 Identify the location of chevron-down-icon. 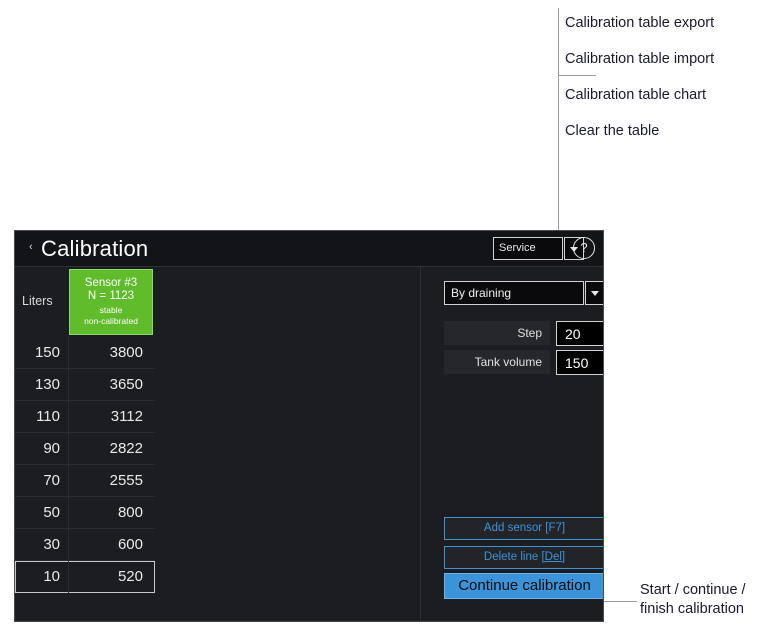
(595, 293).